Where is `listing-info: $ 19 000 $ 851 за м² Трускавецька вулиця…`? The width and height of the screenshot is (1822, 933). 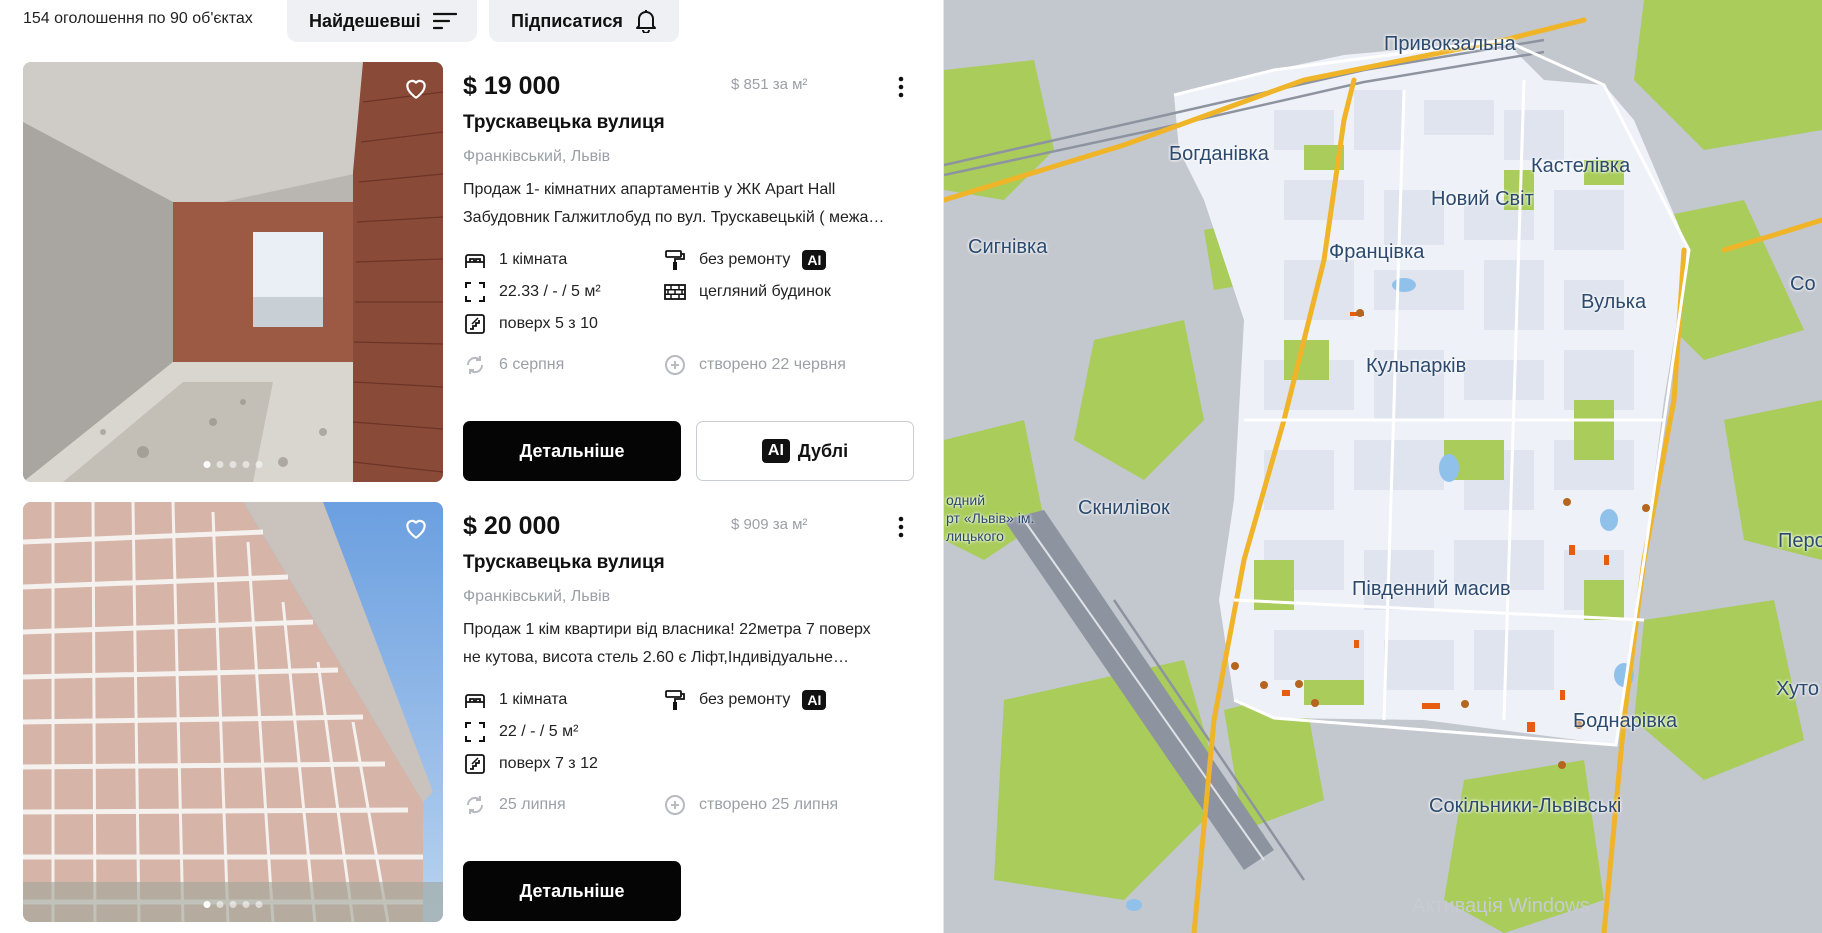 listing-info: $ 19 000 $ 851 за м² Трускавецька вулиця… is located at coordinates (693, 272).